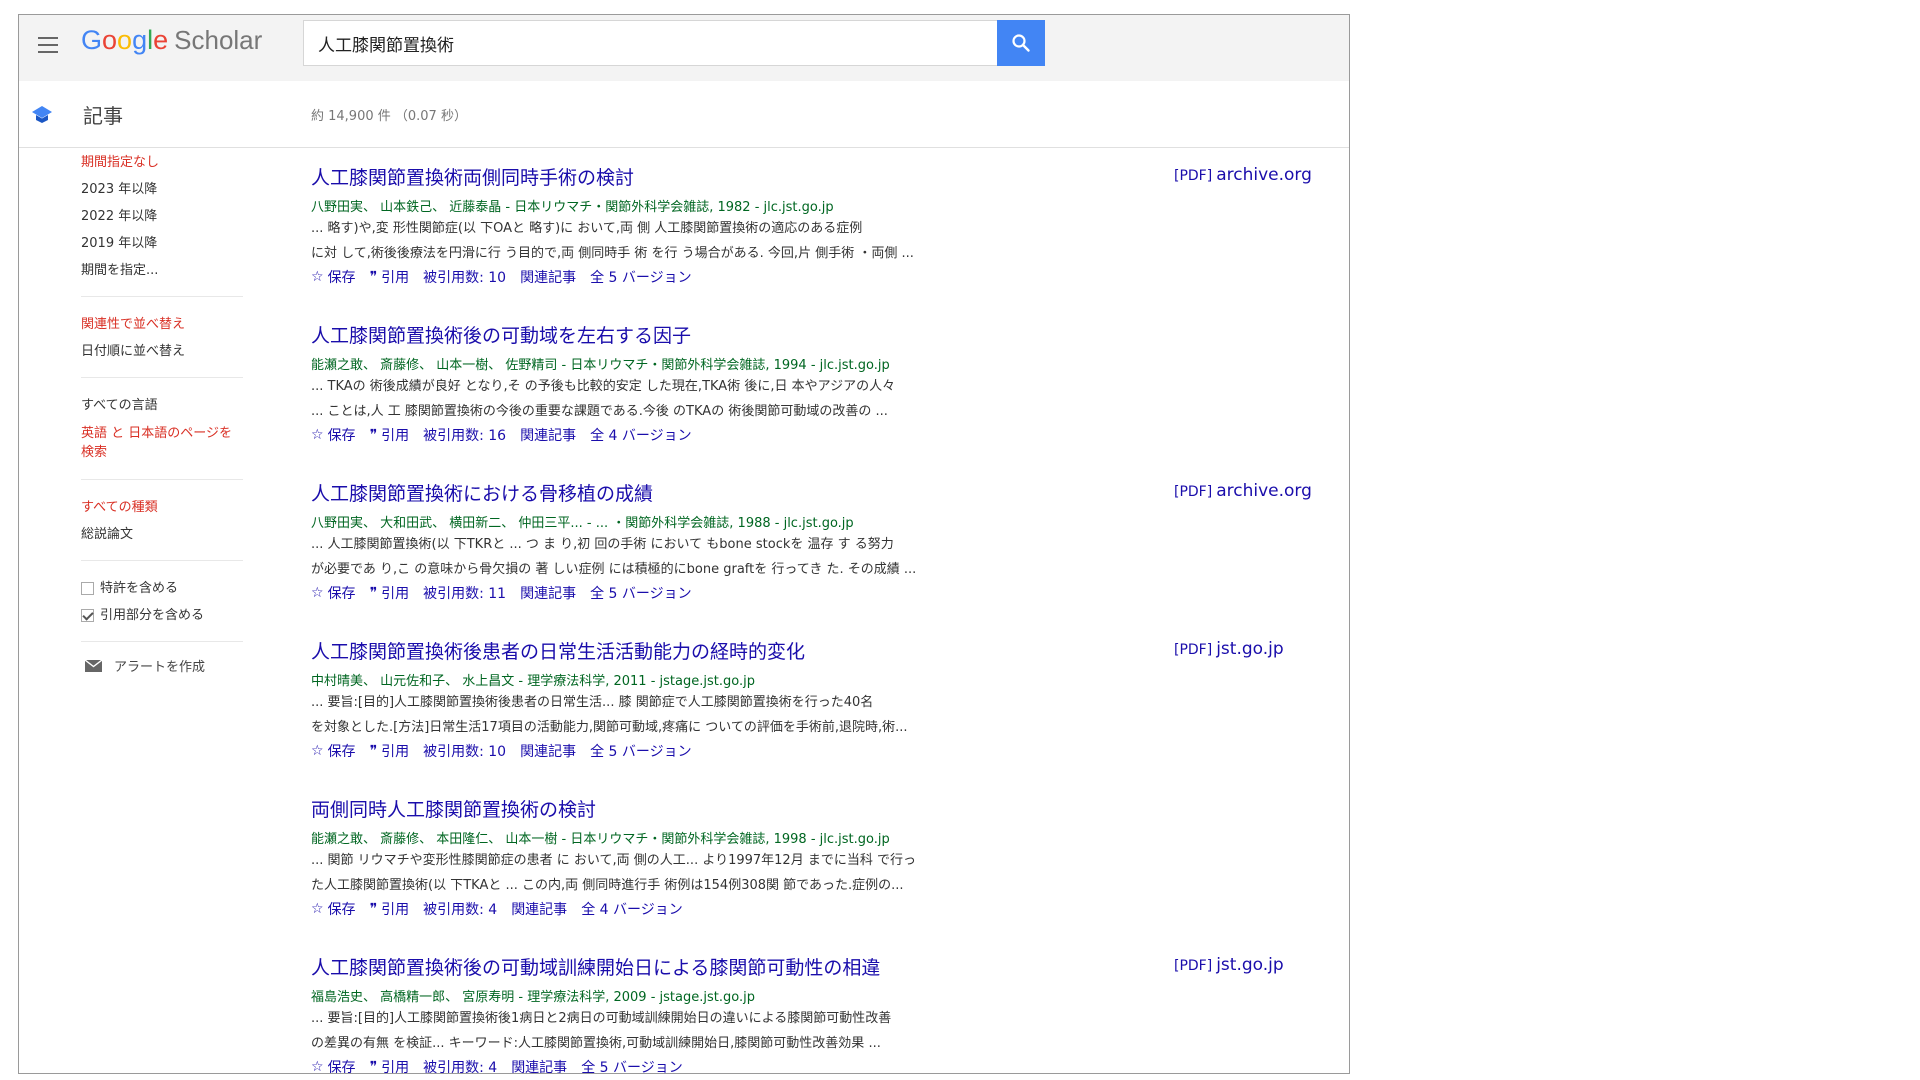 The height and width of the screenshot is (1080, 1920). I want to click on result-actions: ☆ 保存 ❞ 引用 被引用数: 11 関連記事 全 5 バージョン, so click(826, 593).